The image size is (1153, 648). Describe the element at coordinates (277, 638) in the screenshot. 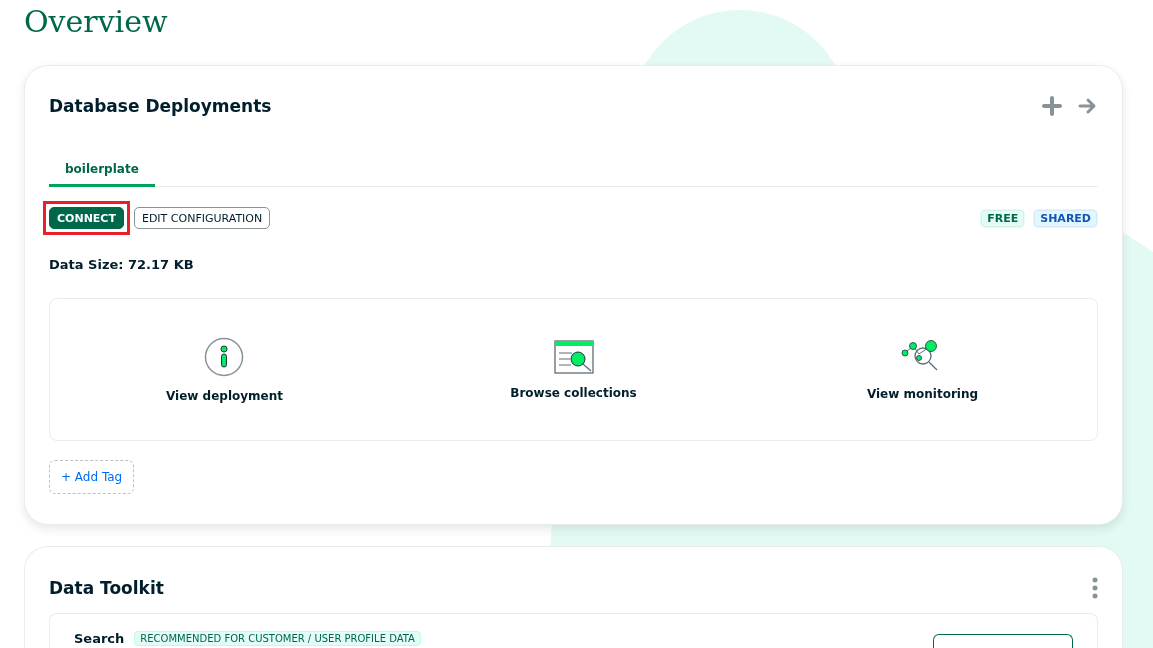

I see `recommendation-badge: RECOMMENDED FOR CUSTOMER / USER PROFILE DATA` at that location.